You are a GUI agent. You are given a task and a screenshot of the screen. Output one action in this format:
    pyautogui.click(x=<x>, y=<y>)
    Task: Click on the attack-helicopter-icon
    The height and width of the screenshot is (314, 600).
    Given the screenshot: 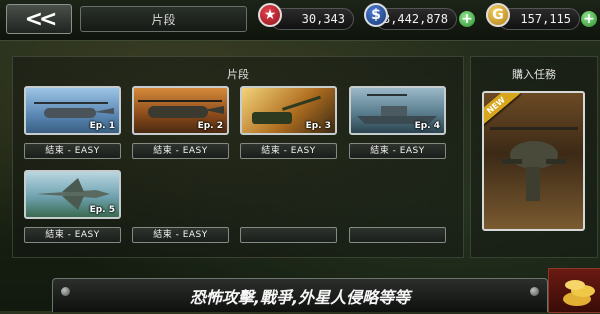 What is the action you would take?
    pyautogui.click(x=534, y=164)
    